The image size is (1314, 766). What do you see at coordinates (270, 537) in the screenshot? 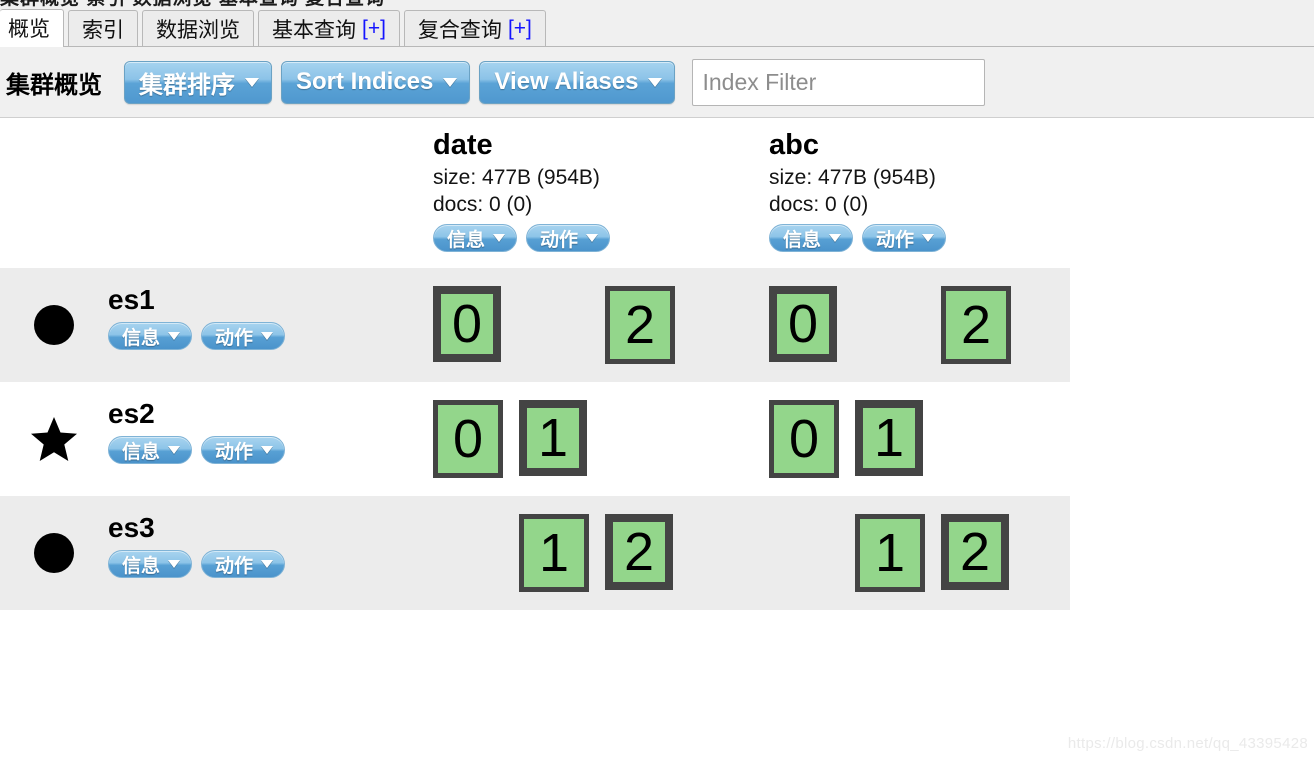
I see `node-info: es3 信息 动作` at bounding box center [270, 537].